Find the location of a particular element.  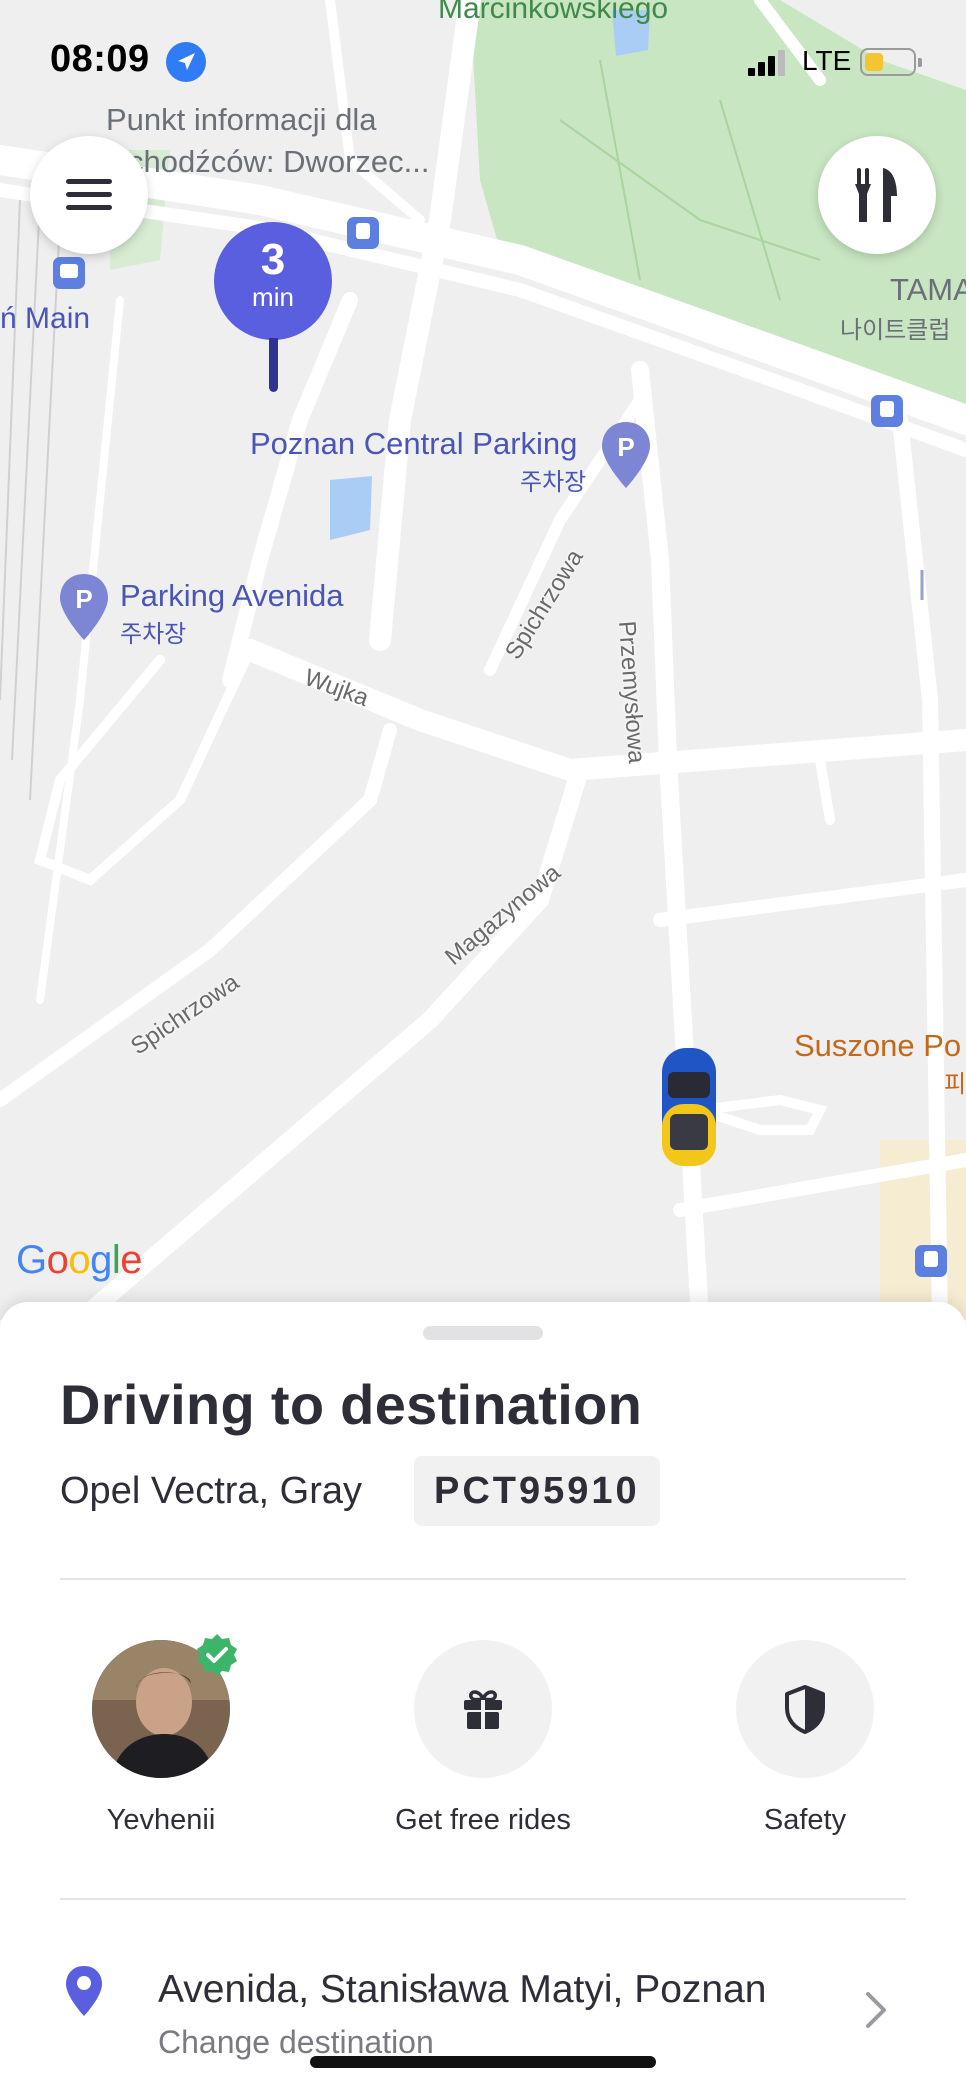

network-type: LTE is located at coordinates (827, 60).